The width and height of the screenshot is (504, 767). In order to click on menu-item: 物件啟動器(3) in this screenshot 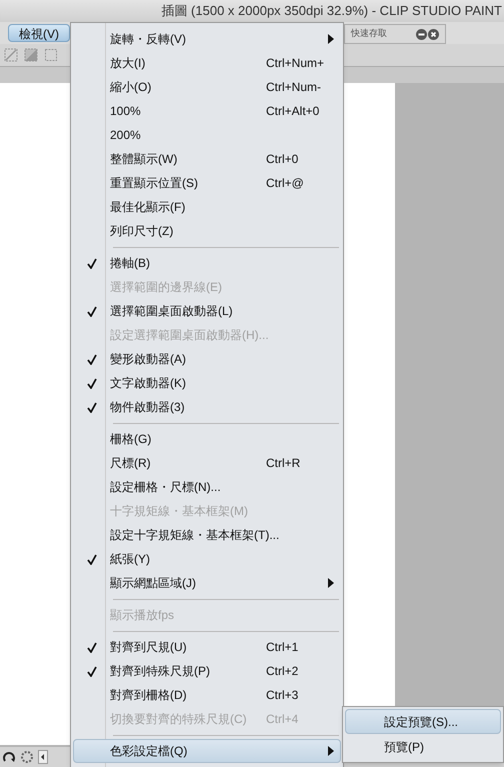, I will do `click(207, 407)`.